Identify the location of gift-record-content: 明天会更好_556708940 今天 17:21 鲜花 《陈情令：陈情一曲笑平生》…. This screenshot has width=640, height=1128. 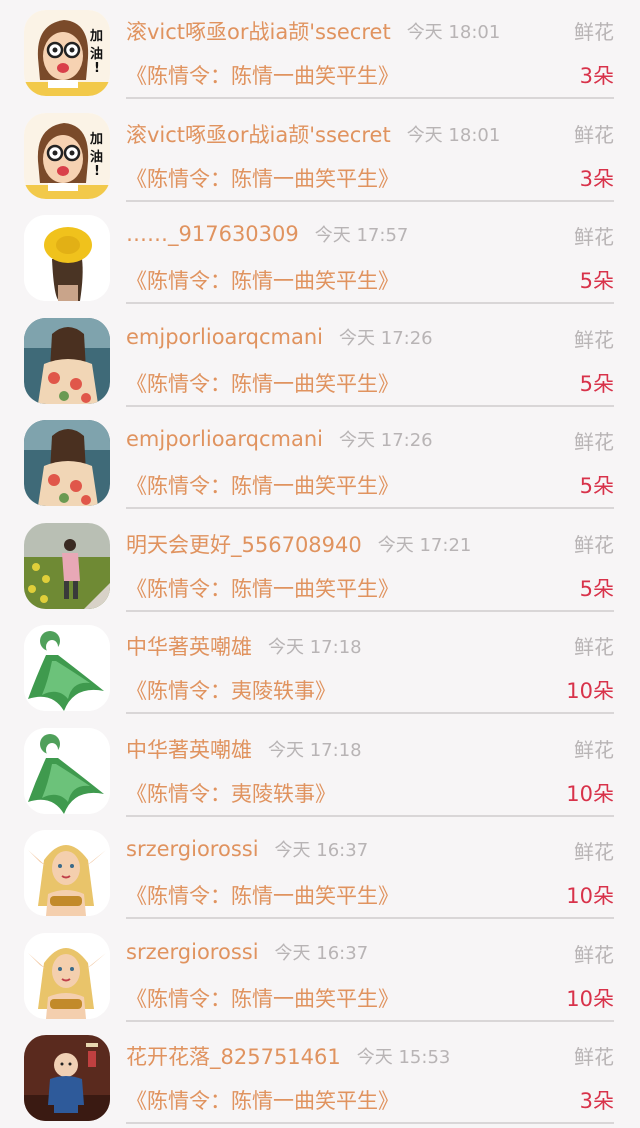
(370, 562).